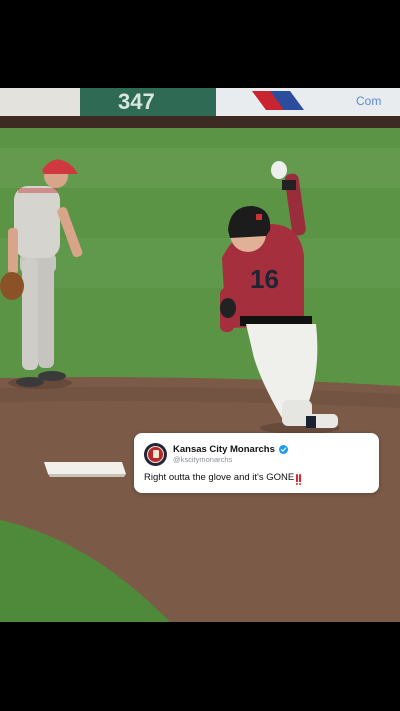 This screenshot has width=400, height=711. What do you see at coordinates (219, 477) in the screenshot?
I see `tweet-text: Right outta the glove and it's GONE` at bounding box center [219, 477].